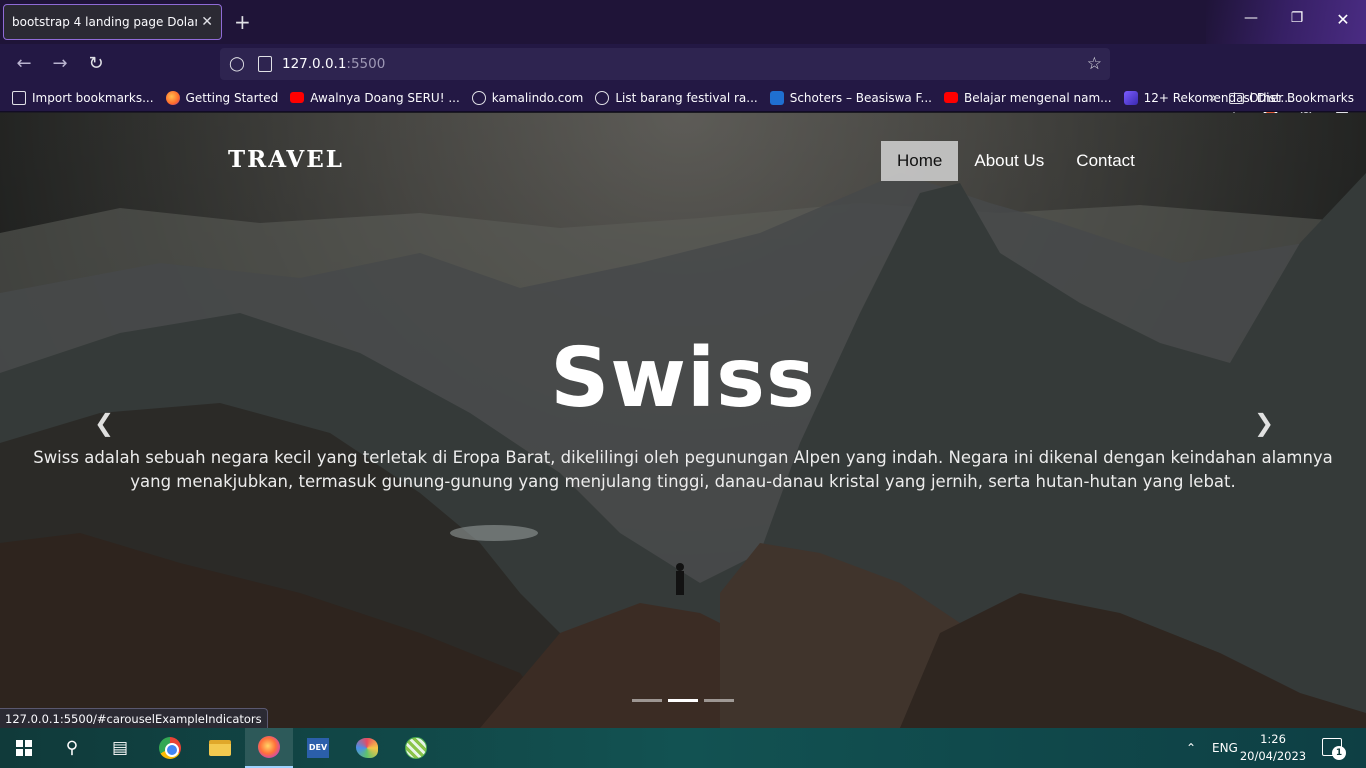 This screenshot has height=768, width=1366. I want to click on carousel-prev-icon: ❮, so click(104, 423).